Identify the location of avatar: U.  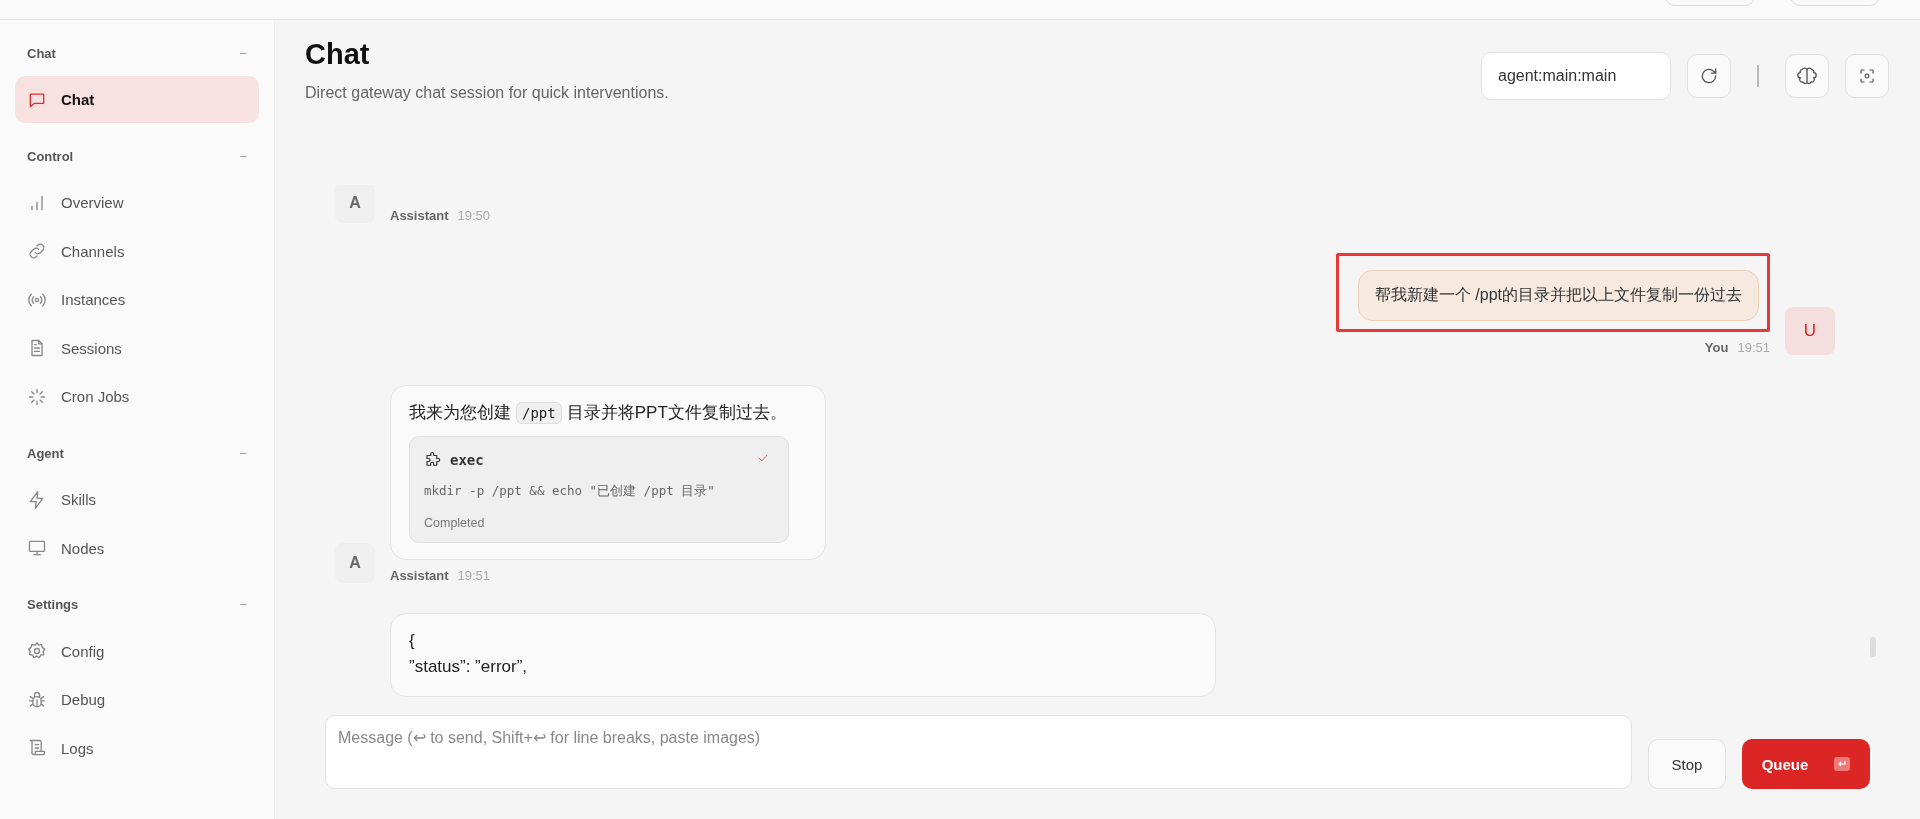
(1810, 331).